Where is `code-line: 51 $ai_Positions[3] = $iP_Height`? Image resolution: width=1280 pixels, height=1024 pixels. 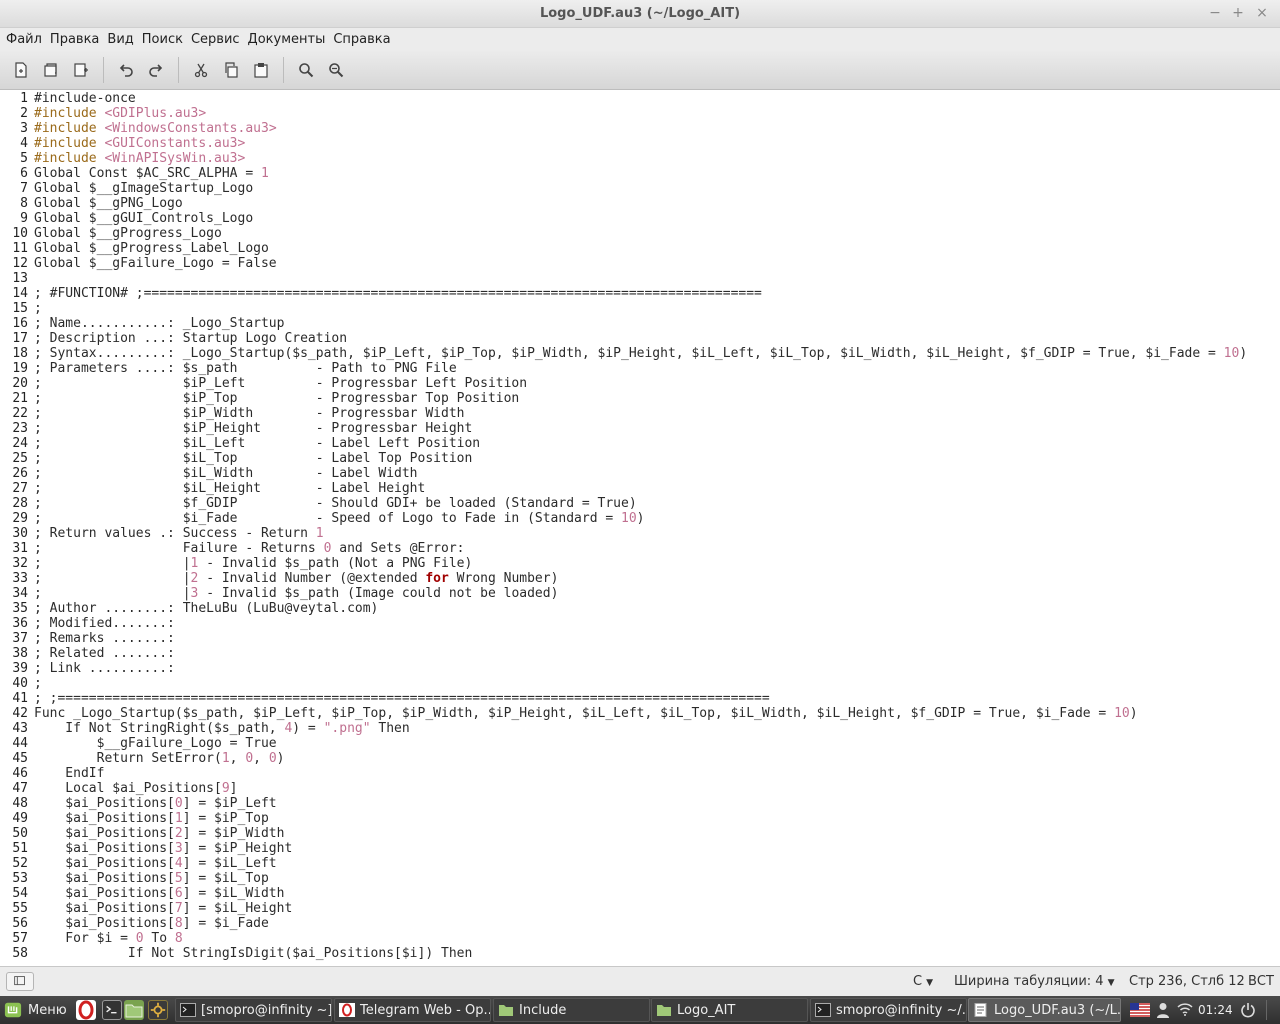
code-line: 51 $ai_Positions[3] = $iP_Height is located at coordinates (640, 848).